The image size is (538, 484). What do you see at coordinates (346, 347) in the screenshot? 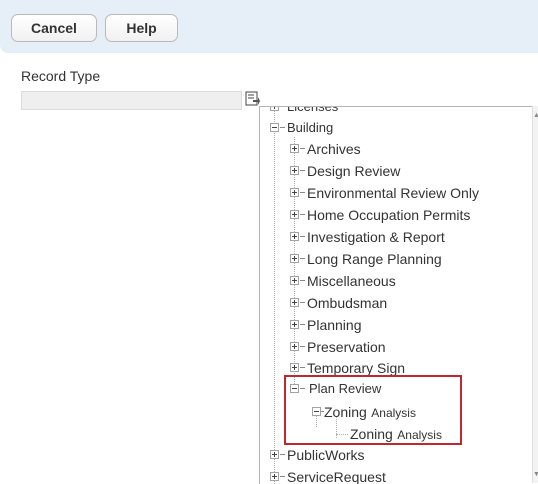
I see `tree-node-label: Preservation` at bounding box center [346, 347].